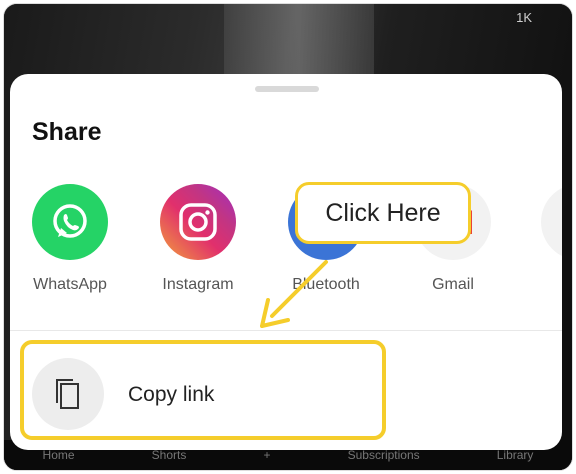  What do you see at coordinates (198, 222) in the screenshot?
I see `instagram-icon` at bounding box center [198, 222].